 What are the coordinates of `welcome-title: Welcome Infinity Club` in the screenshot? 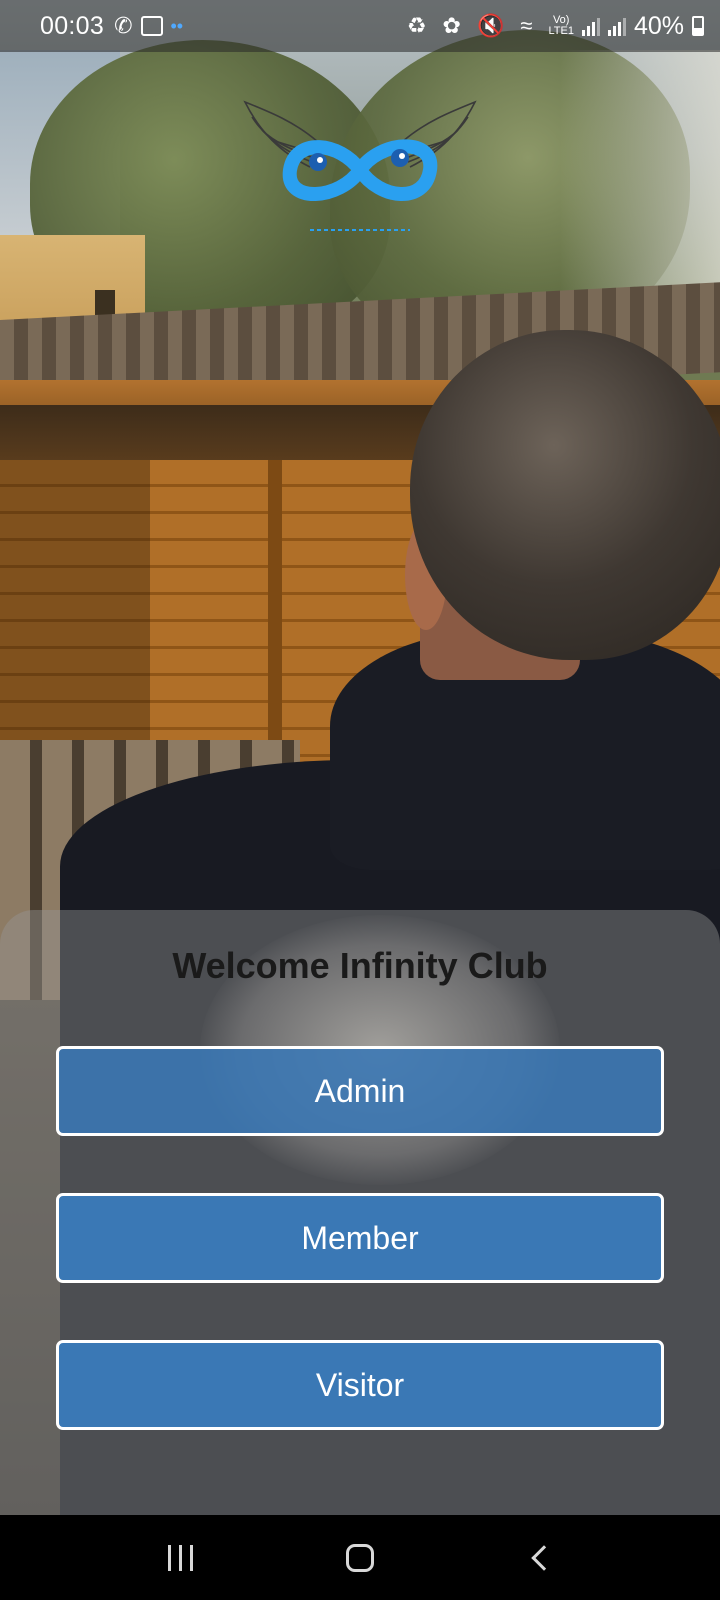 It's located at (360, 965).